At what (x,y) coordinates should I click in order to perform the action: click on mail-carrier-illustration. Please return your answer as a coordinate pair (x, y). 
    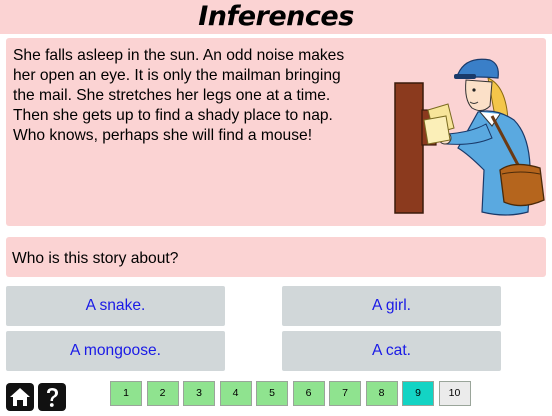
    Looking at the image, I should click on (469, 137).